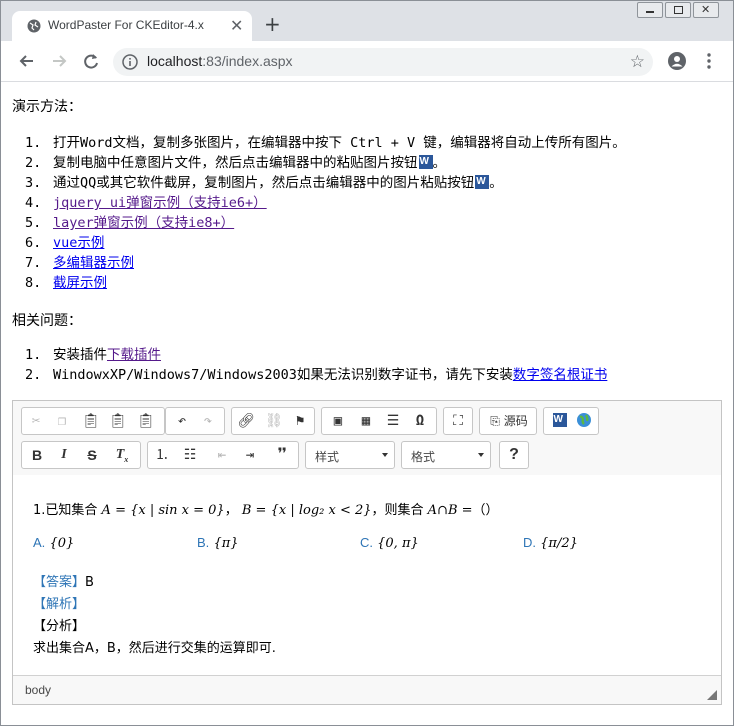 The image size is (734, 726). Describe the element at coordinates (637, 62) in the screenshot. I see `bookmark-star-icon: ☆` at that location.